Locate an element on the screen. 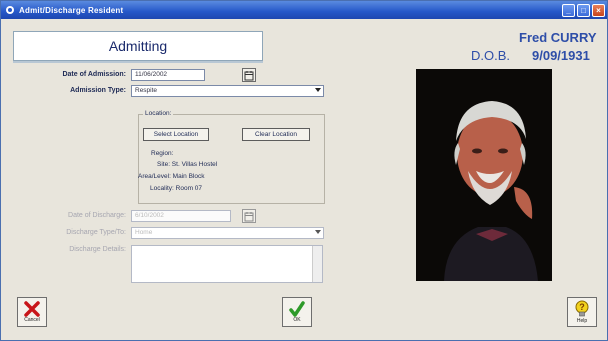 The height and width of the screenshot is (341, 608). admission-type-label: Admission Type: is located at coordinates (98, 90).